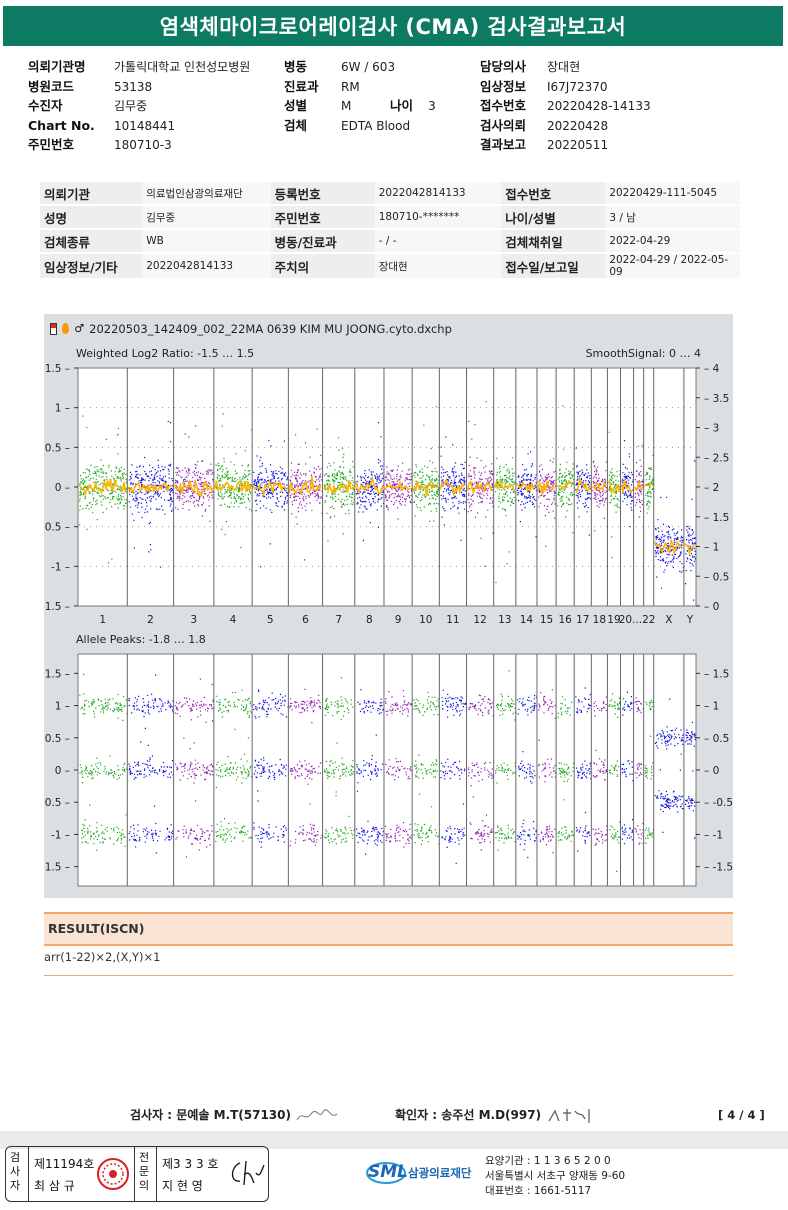 The height and width of the screenshot is (1210, 788). I want to click on patient-label: 나이/성별, so click(553, 217).